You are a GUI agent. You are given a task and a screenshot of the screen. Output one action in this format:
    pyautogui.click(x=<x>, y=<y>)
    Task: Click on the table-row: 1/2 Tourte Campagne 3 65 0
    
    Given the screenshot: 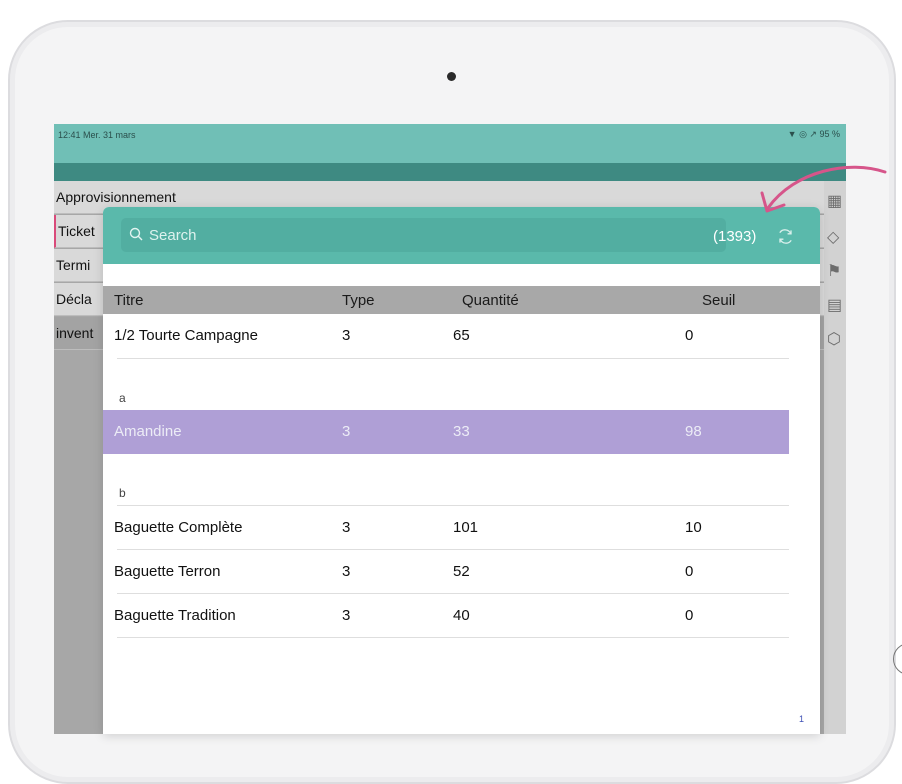 What is the action you would take?
    pyautogui.click(x=461, y=336)
    